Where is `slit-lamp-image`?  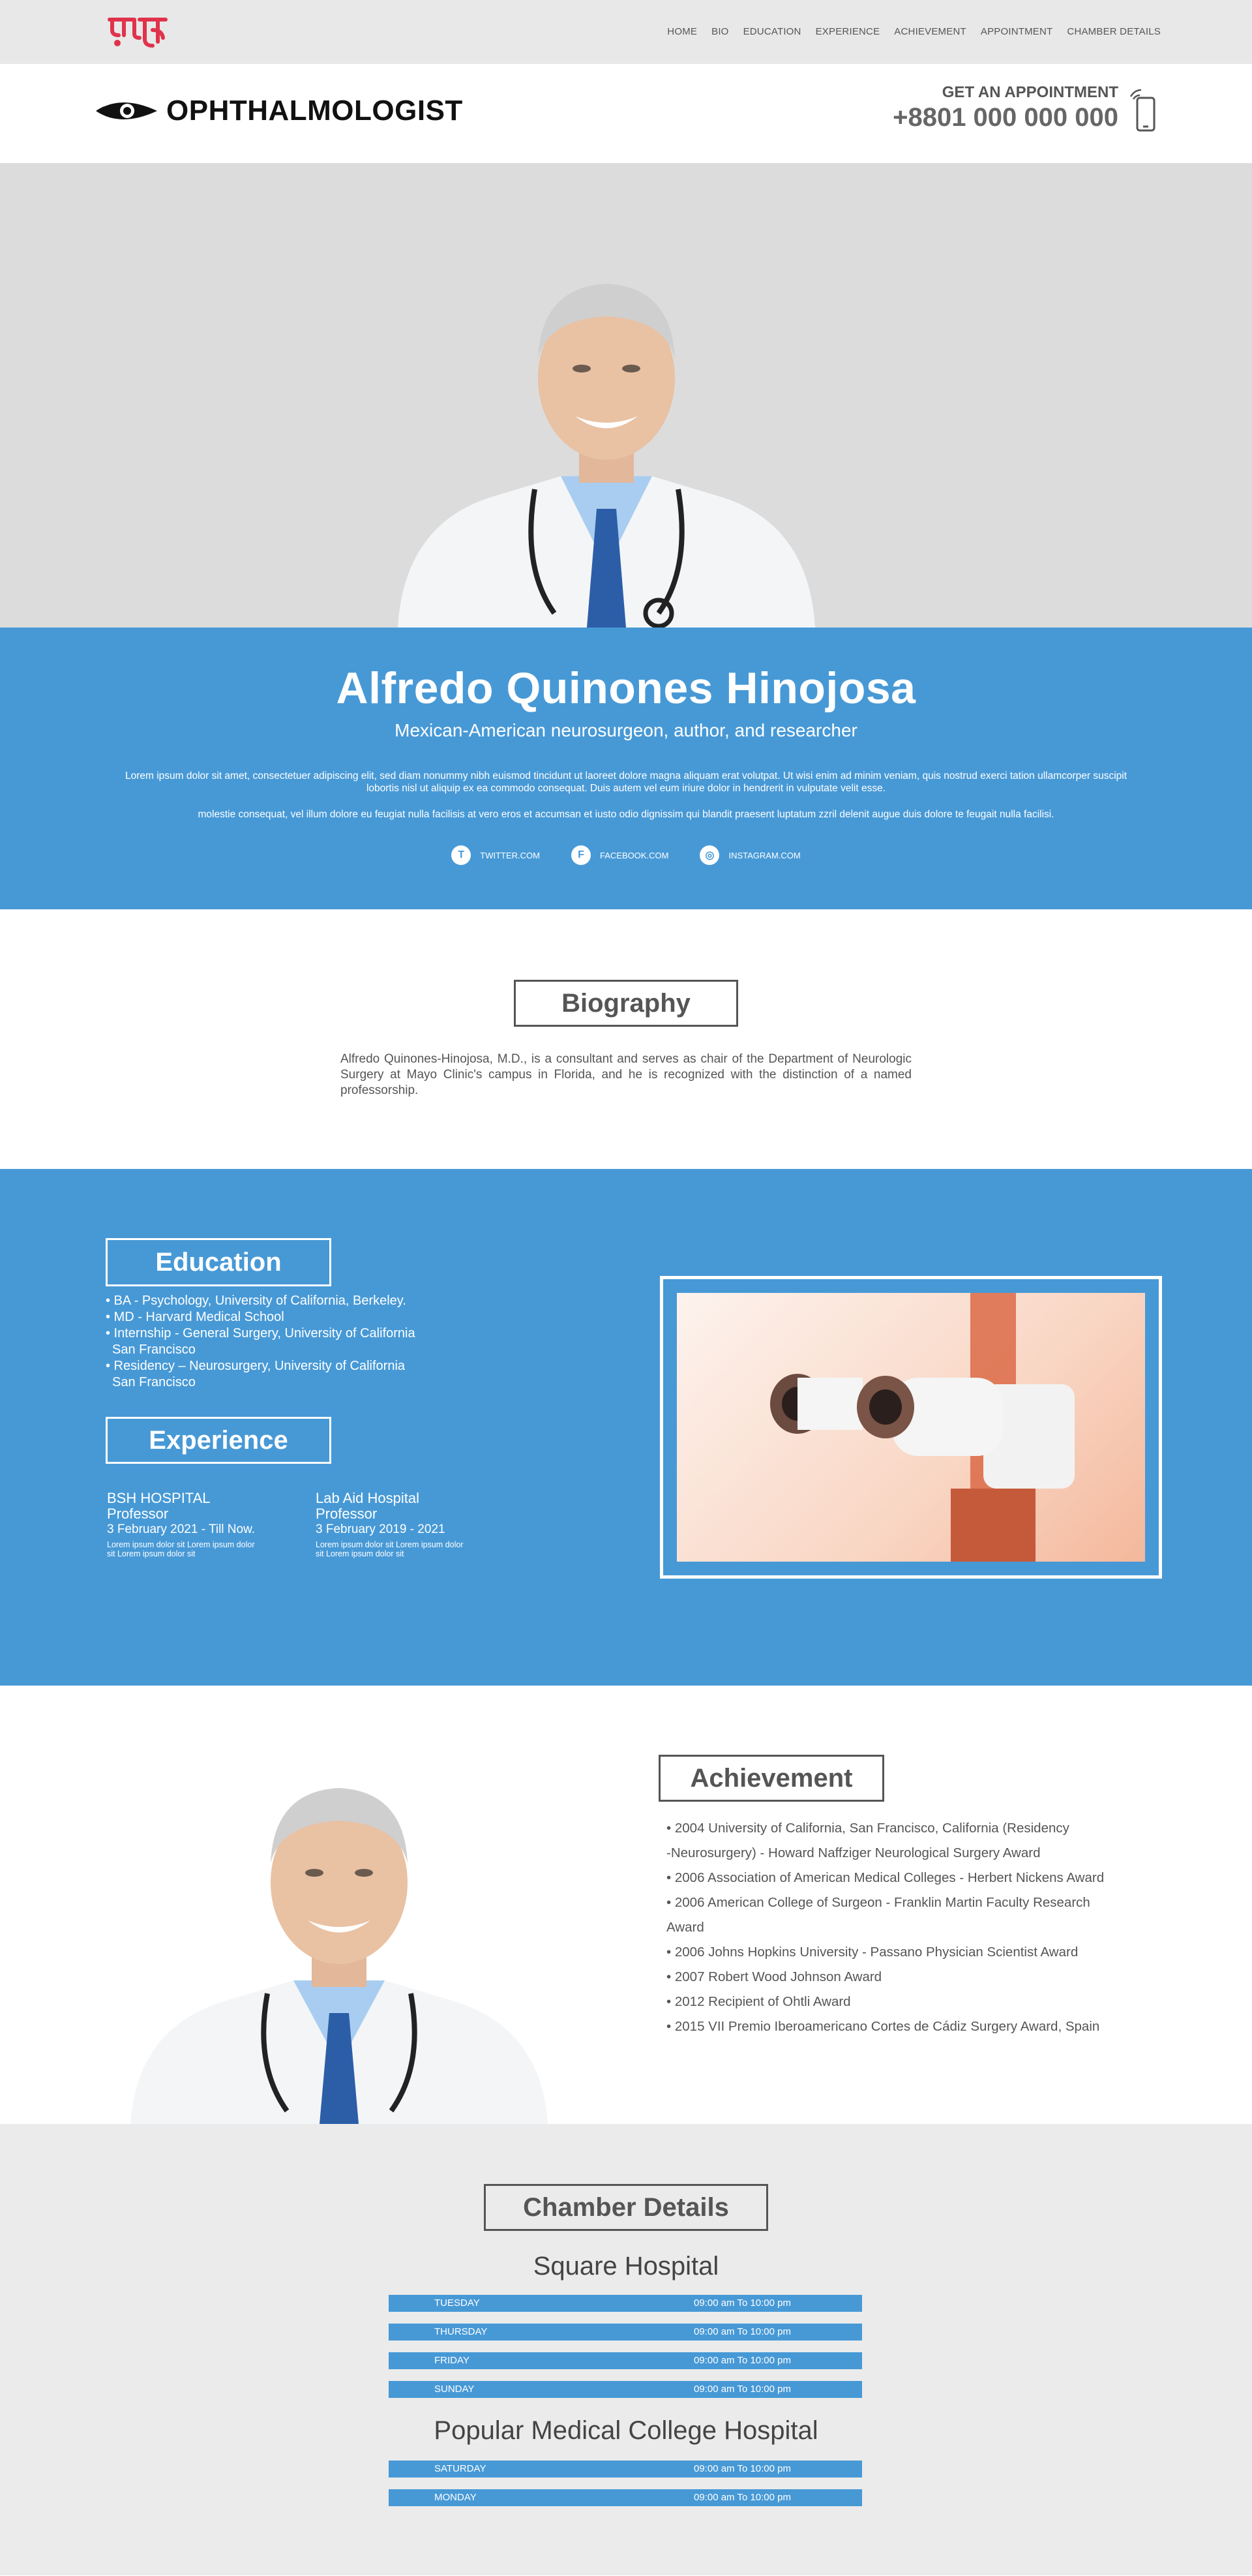
slit-lamp-image is located at coordinates (911, 1427).